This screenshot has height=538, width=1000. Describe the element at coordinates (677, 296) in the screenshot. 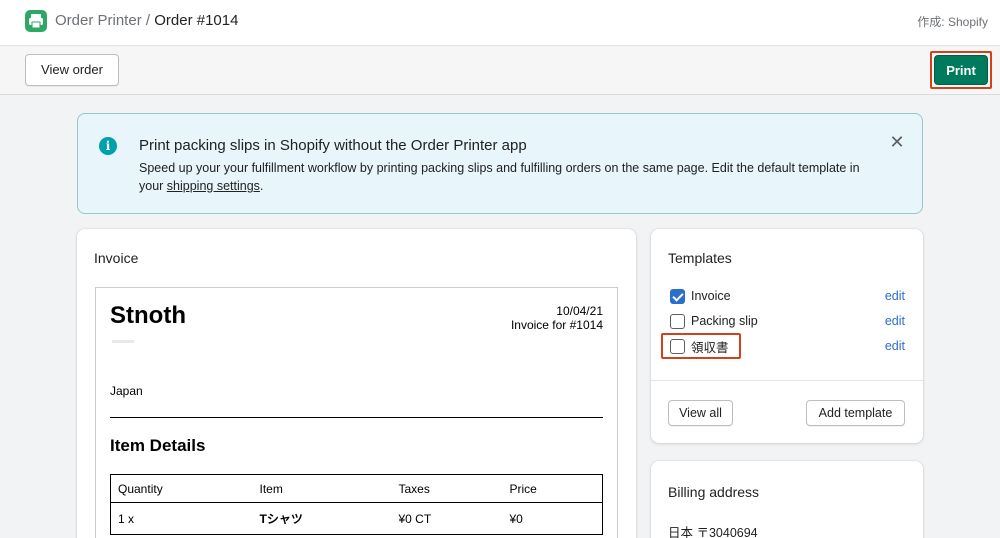

I see `checkbox-invoice` at that location.